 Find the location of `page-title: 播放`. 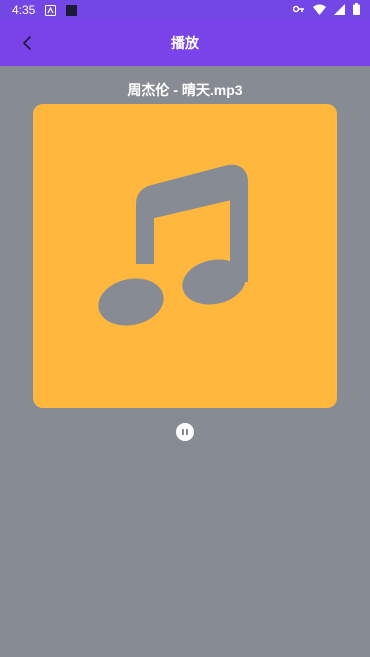

page-title: 播放 is located at coordinates (185, 43).